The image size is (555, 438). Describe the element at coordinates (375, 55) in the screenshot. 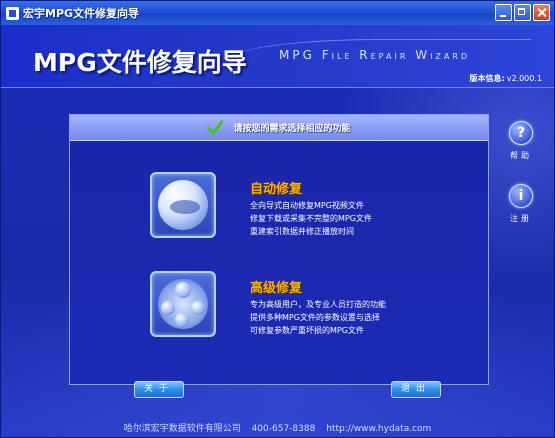

I see `english-title: MPG File Repair Wizard` at that location.